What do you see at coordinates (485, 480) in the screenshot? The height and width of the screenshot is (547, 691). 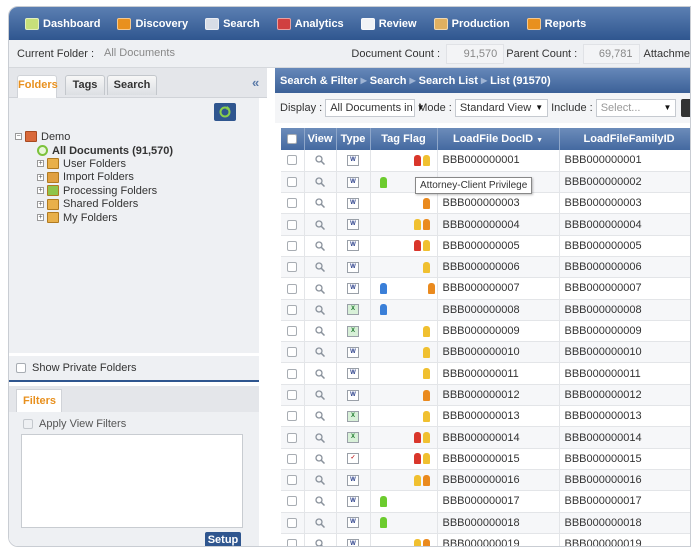 I see `table-row: W BBB000000016 BBB000000016` at bounding box center [485, 480].